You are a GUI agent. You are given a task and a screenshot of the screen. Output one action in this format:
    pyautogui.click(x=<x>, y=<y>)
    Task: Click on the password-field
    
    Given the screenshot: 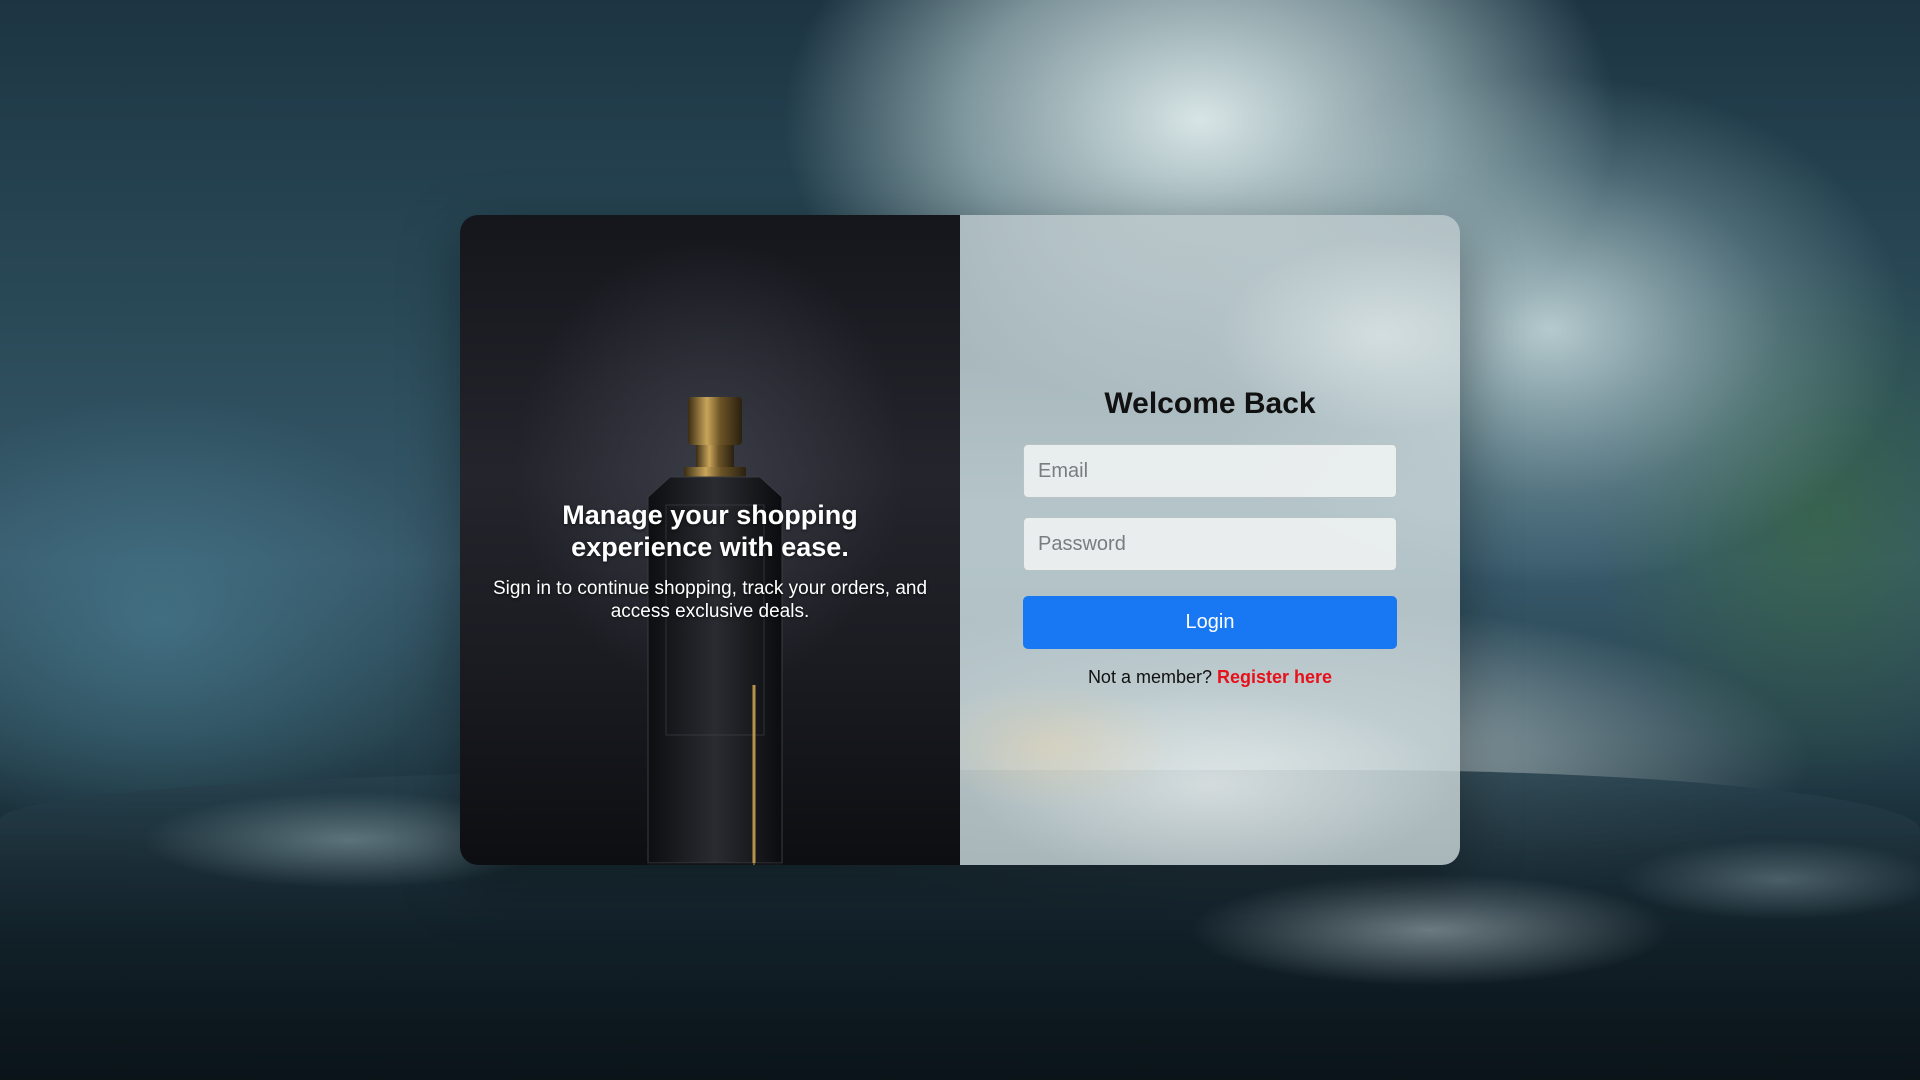 What is the action you would take?
    pyautogui.click(x=1210, y=544)
    